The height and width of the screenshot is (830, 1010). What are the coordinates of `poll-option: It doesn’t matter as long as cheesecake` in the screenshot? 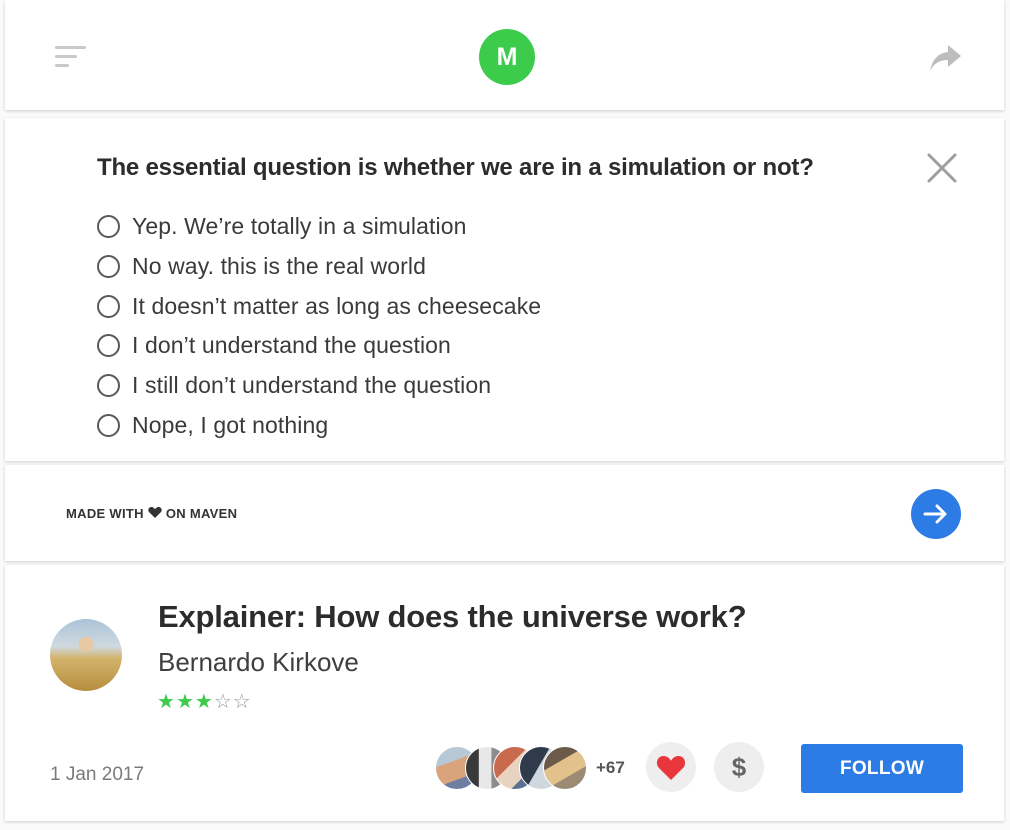 It's located at (319, 306).